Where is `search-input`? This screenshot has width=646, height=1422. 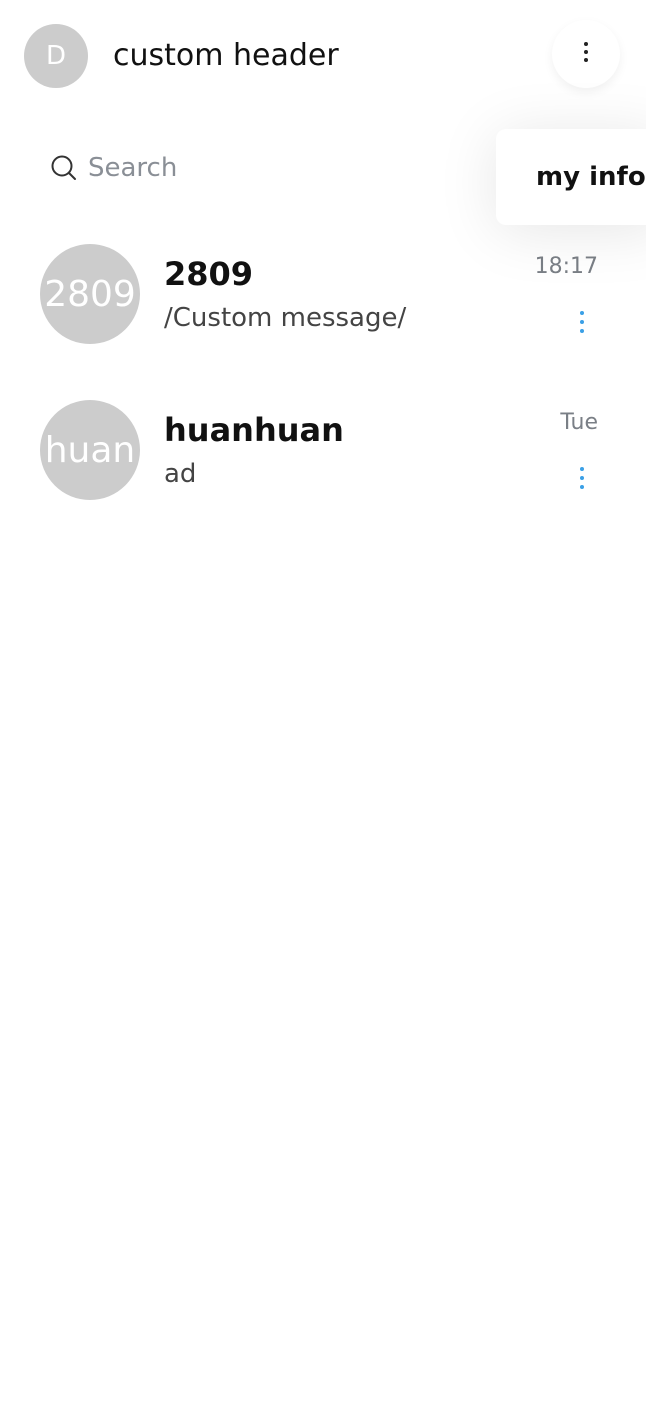
search-input is located at coordinates (258, 168).